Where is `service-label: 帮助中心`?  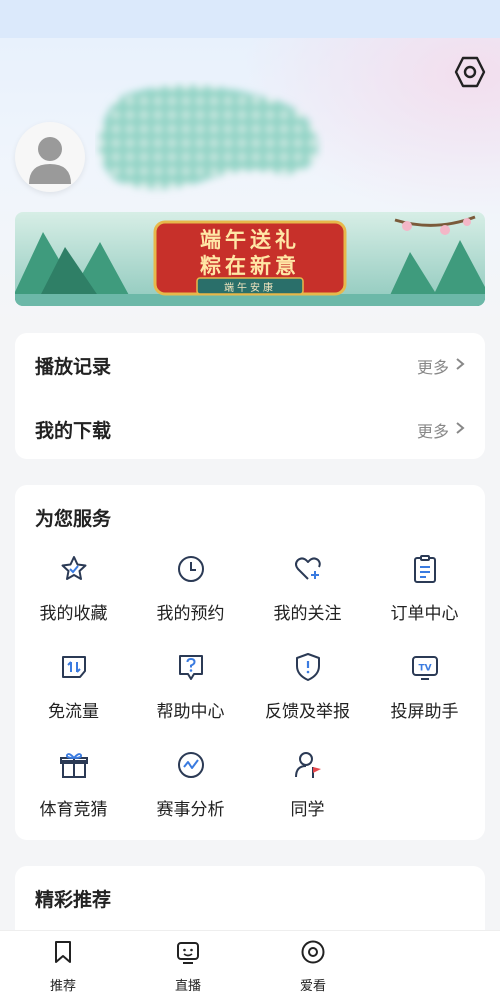 service-label: 帮助中心 is located at coordinates (190, 712).